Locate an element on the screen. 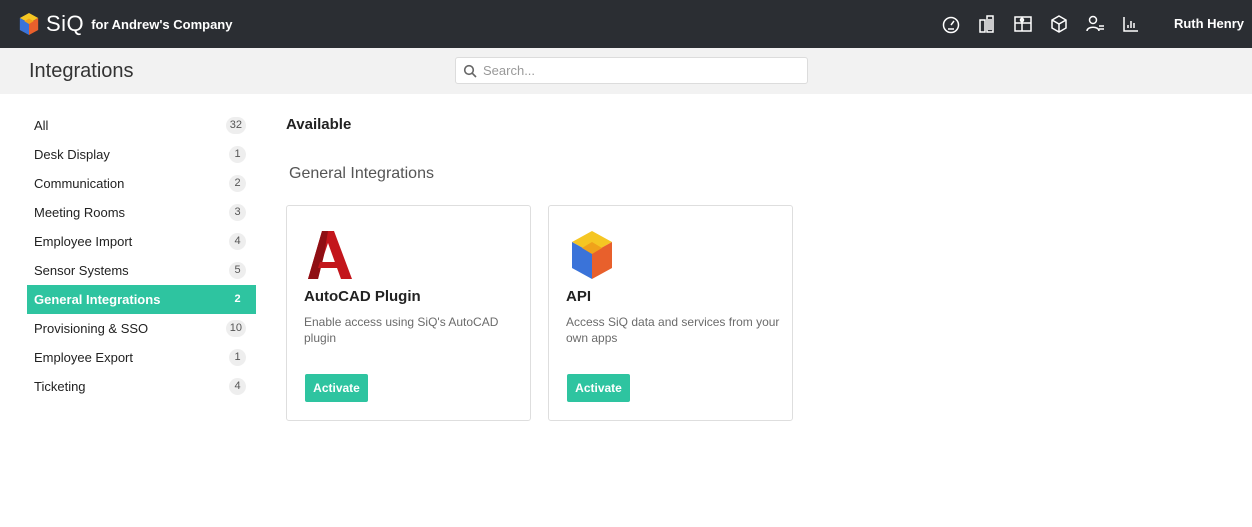  sidebar-item-count: 3 is located at coordinates (237, 212).